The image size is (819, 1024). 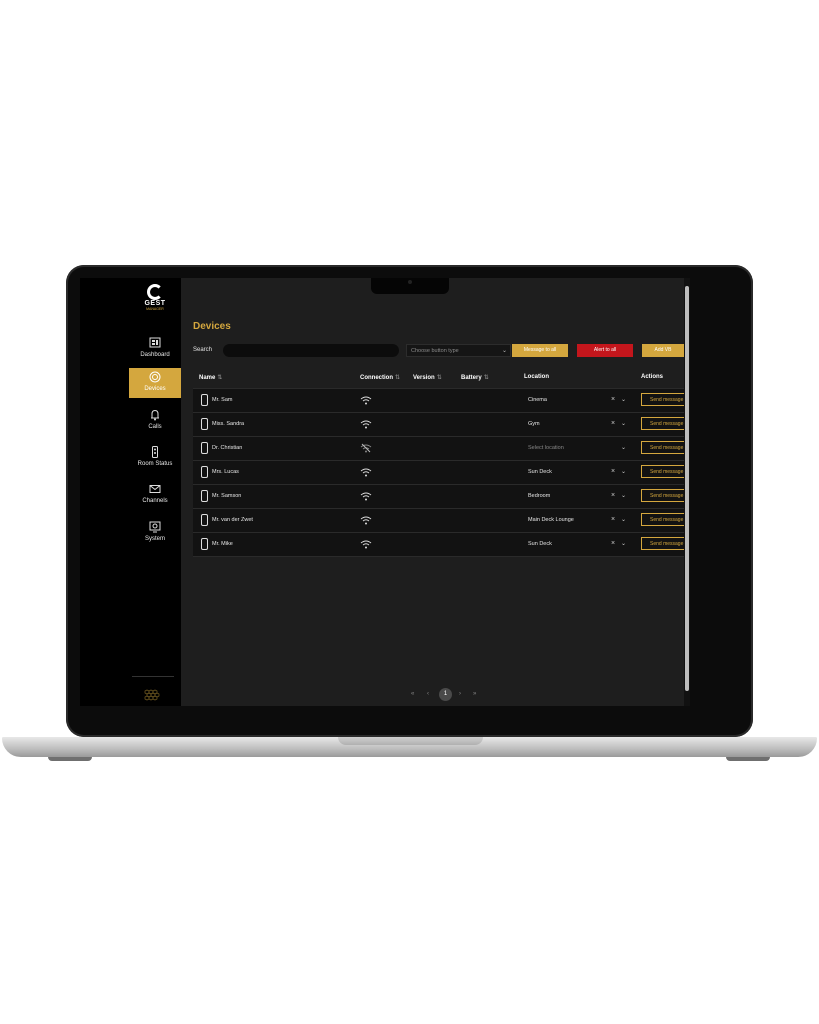 What do you see at coordinates (232, 520) in the screenshot?
I see `device-name: Mr. van der Zwet` at bounding box center [232, 520].